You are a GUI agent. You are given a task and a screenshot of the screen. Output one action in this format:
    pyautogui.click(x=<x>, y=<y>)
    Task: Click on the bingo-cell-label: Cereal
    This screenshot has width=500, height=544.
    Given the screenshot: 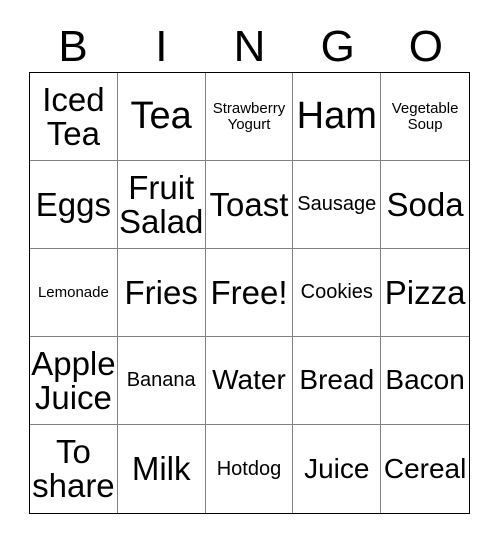 What is the action you would take?
    pyautogui.click(x=425, y=468)
    